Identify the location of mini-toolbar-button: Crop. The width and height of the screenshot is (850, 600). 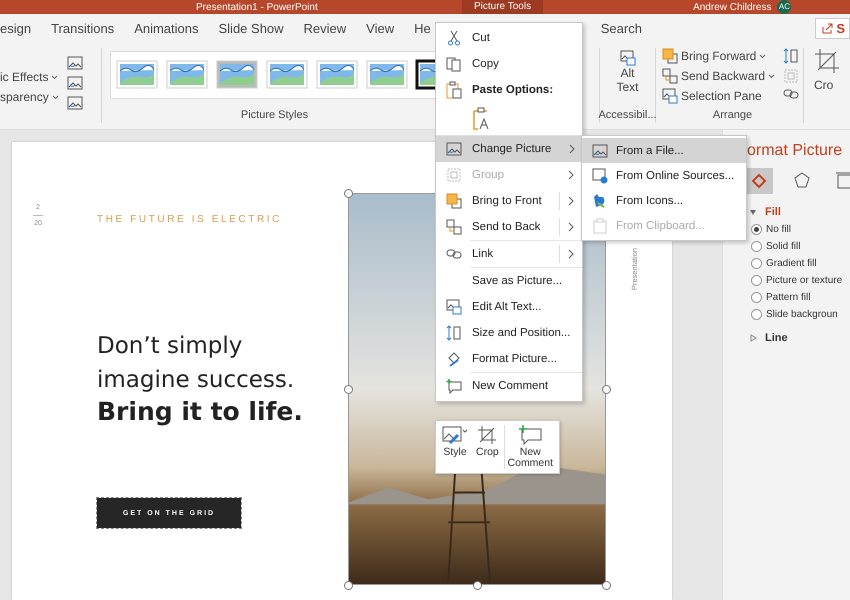
(487, 447).